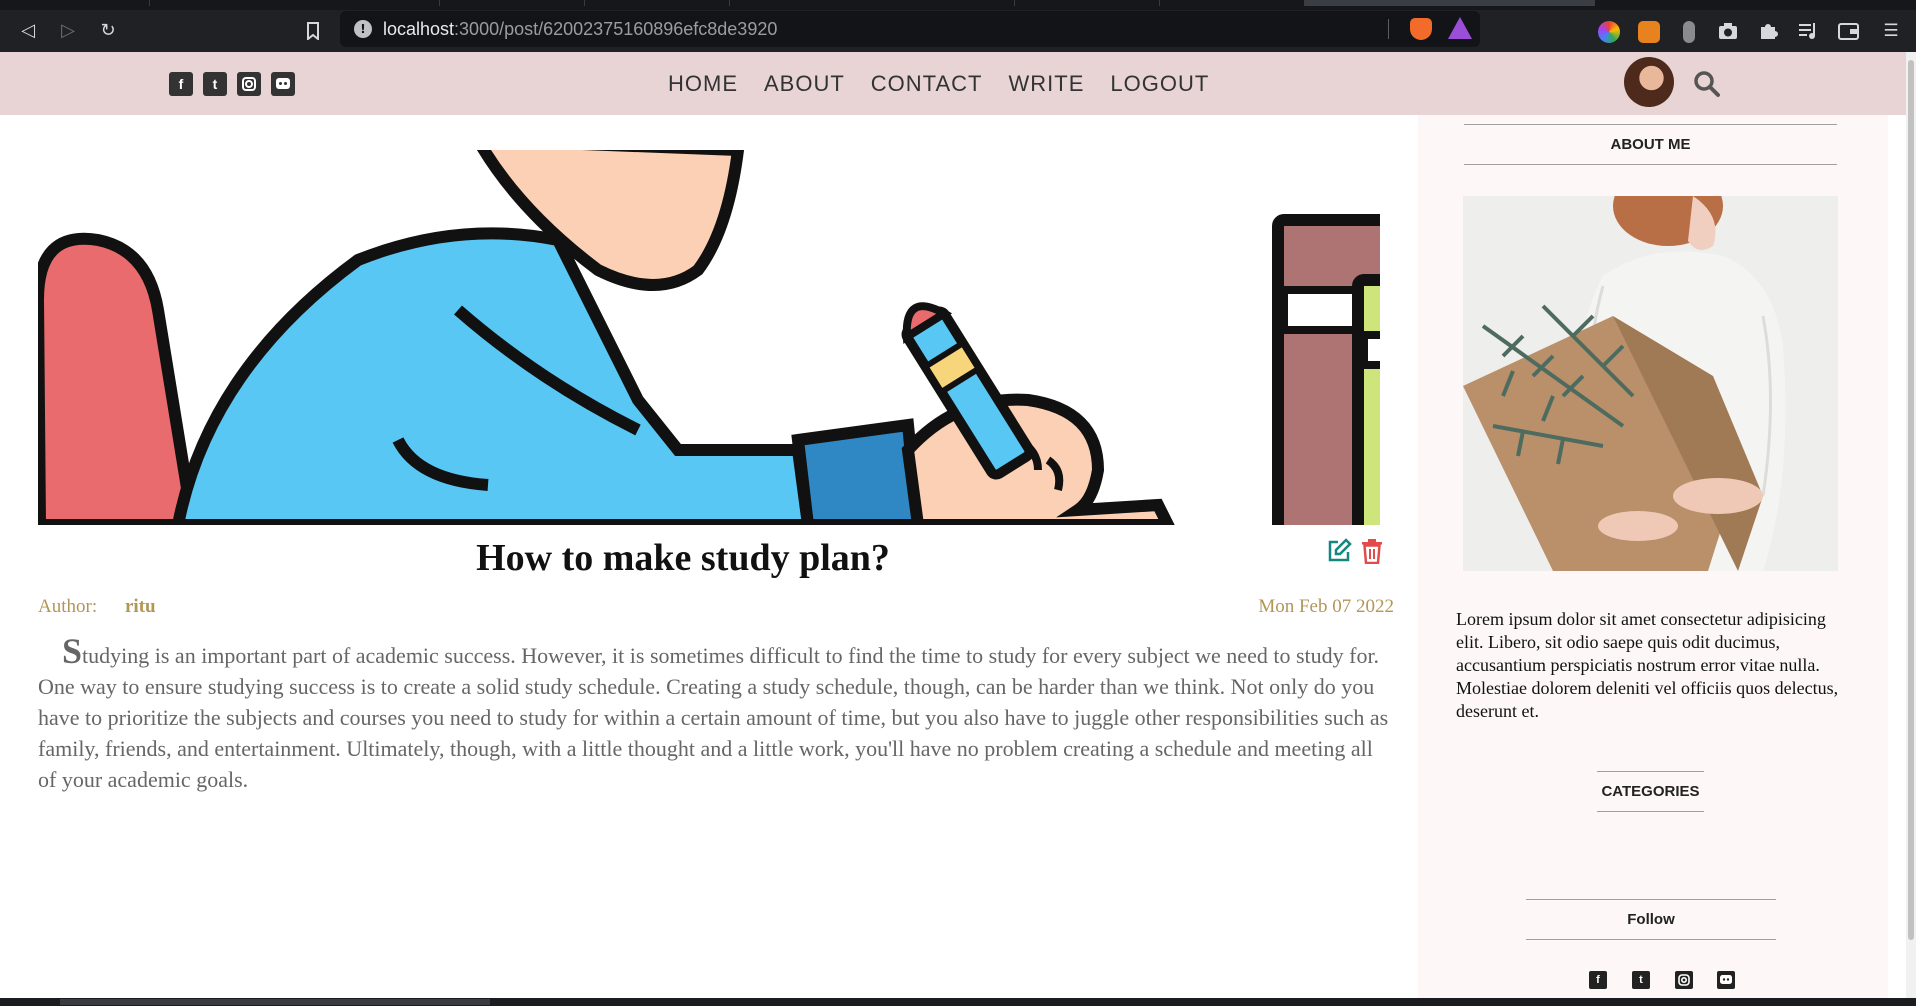 The height and width of the screenshot is (1006, 1916). What do you see at coordinates (683, 558) in the screenshot?
I see `post-title: How to make study plan?` at bounding box center [683, 558].